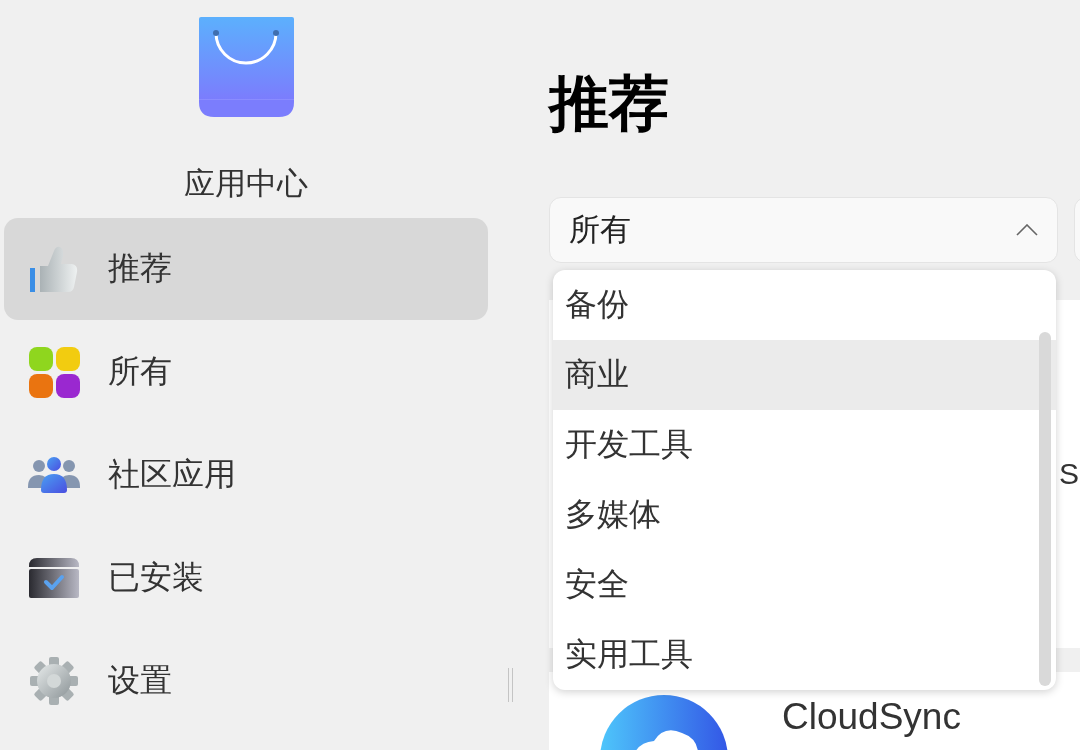  Describe the element at coordinates (246, 681) in the screenshot. I see `sidebar-item: 设置` at that location.